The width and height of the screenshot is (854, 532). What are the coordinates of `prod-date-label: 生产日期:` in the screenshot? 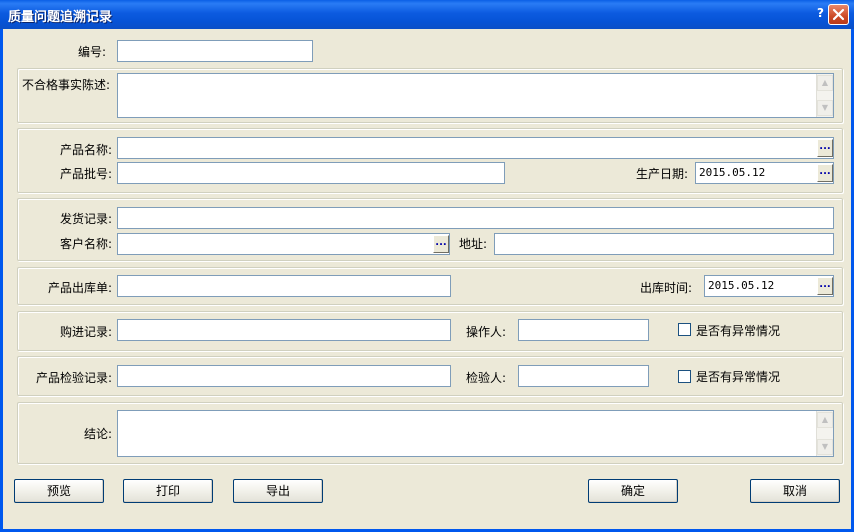 It's located at (662, 174).